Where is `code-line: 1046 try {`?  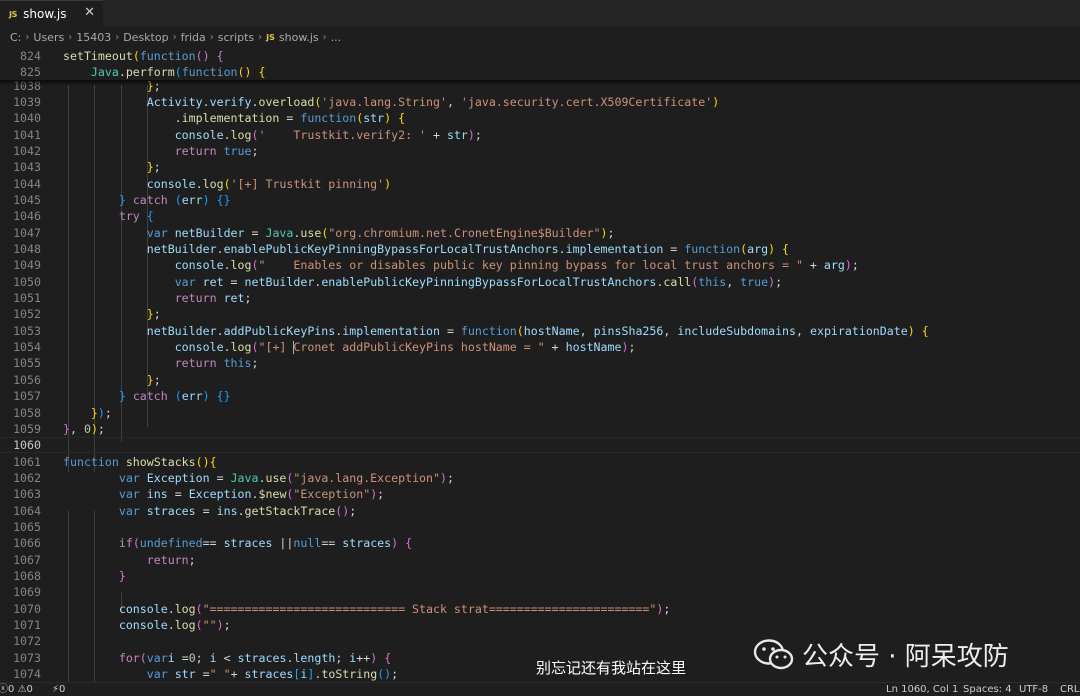
code-line: 1046 try { is located at coordinates (540, 216).